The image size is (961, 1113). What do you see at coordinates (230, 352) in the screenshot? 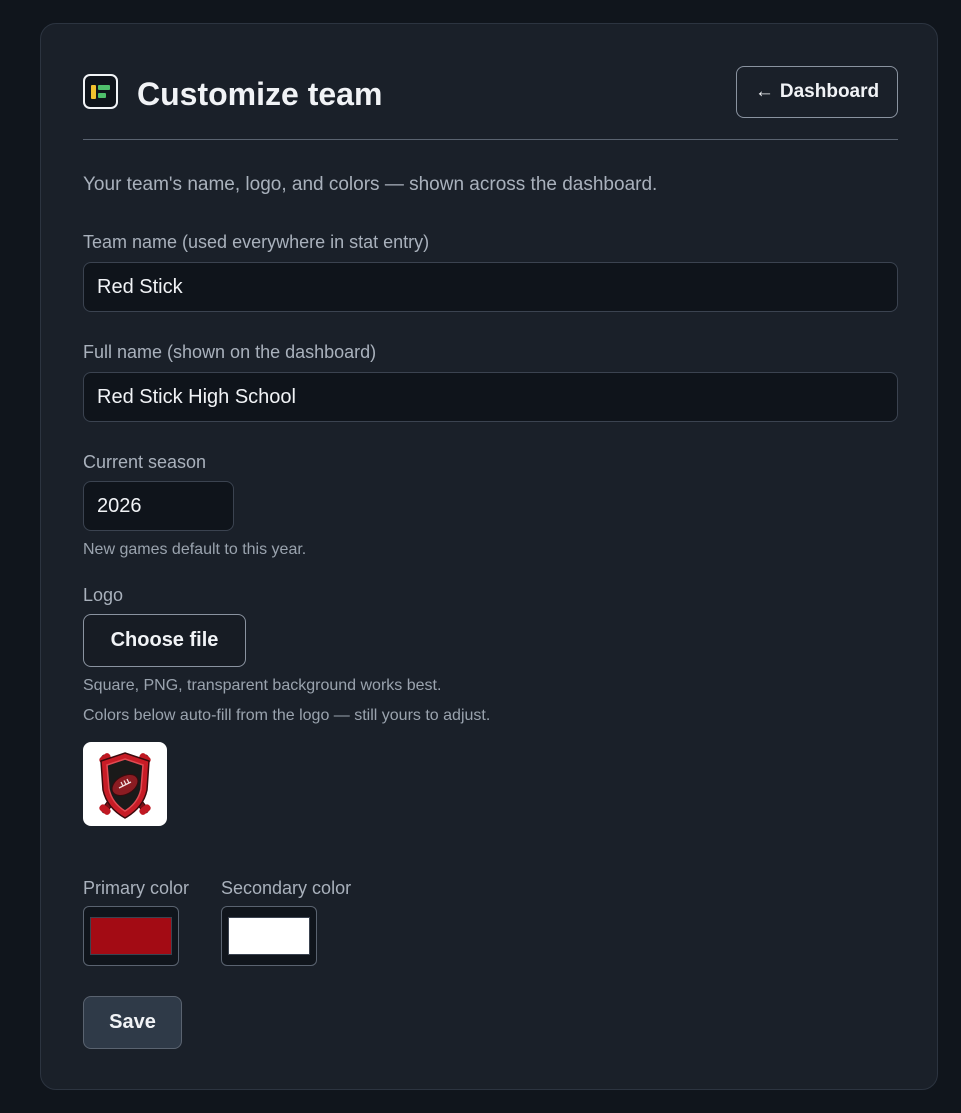
I see `full-name-label: Full name (shown on the dashboard)` at bounding box center [230, 352].